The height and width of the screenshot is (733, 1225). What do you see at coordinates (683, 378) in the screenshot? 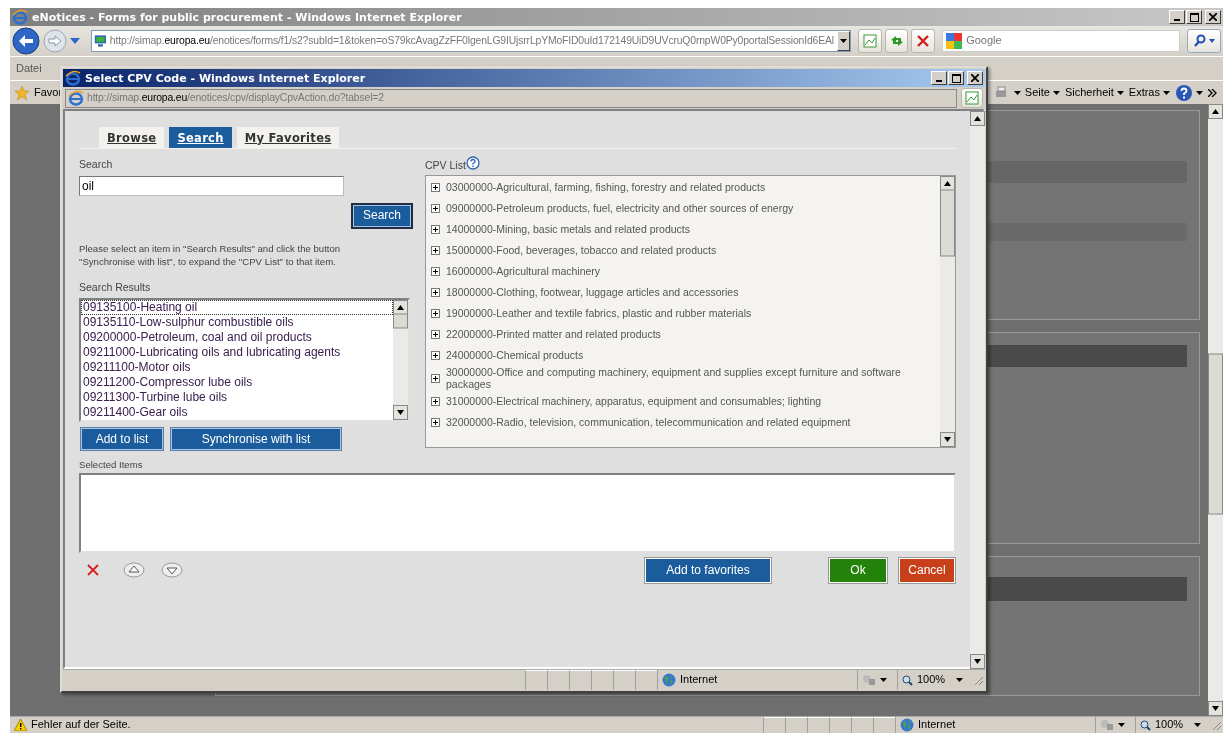
I see `tree-item: 30000000-Office and computing machinery, equipment and supplies except furniture and software packages` at bounding box center [683, 378].